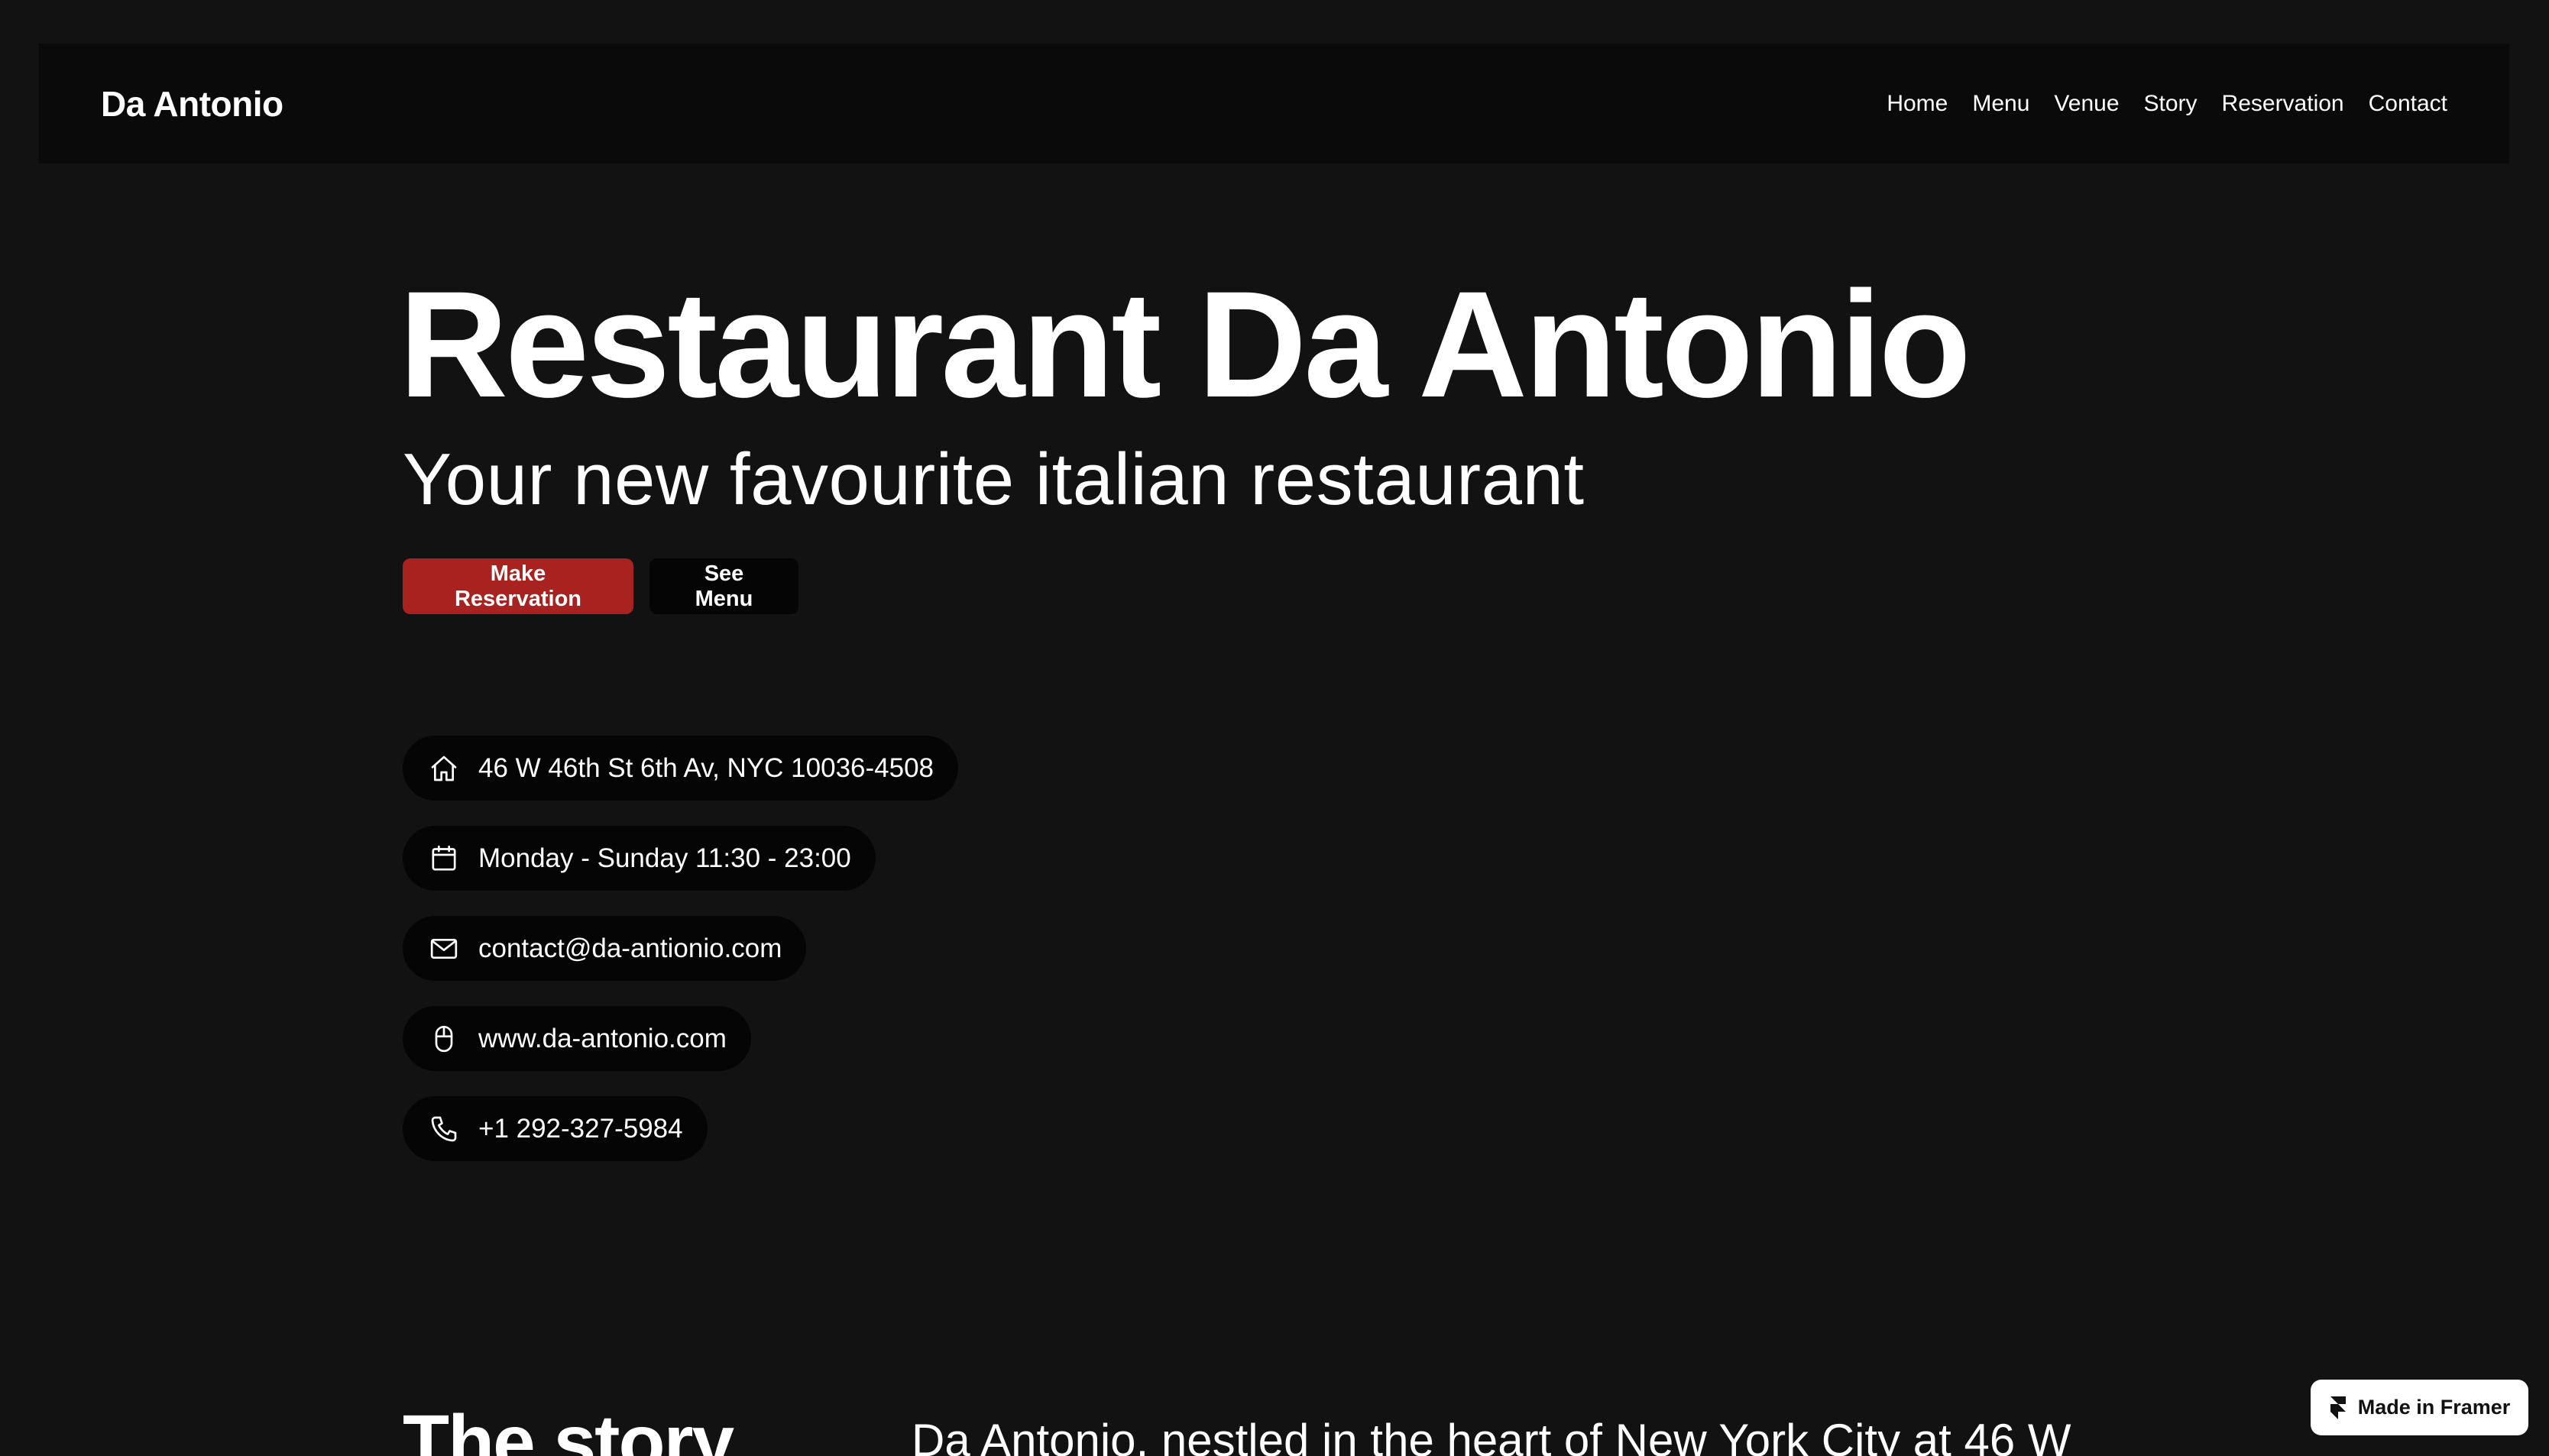  Describe the element at coordinates (2408, 104) in the screenshot. I see `nav-link-contact: Contact` at that location.